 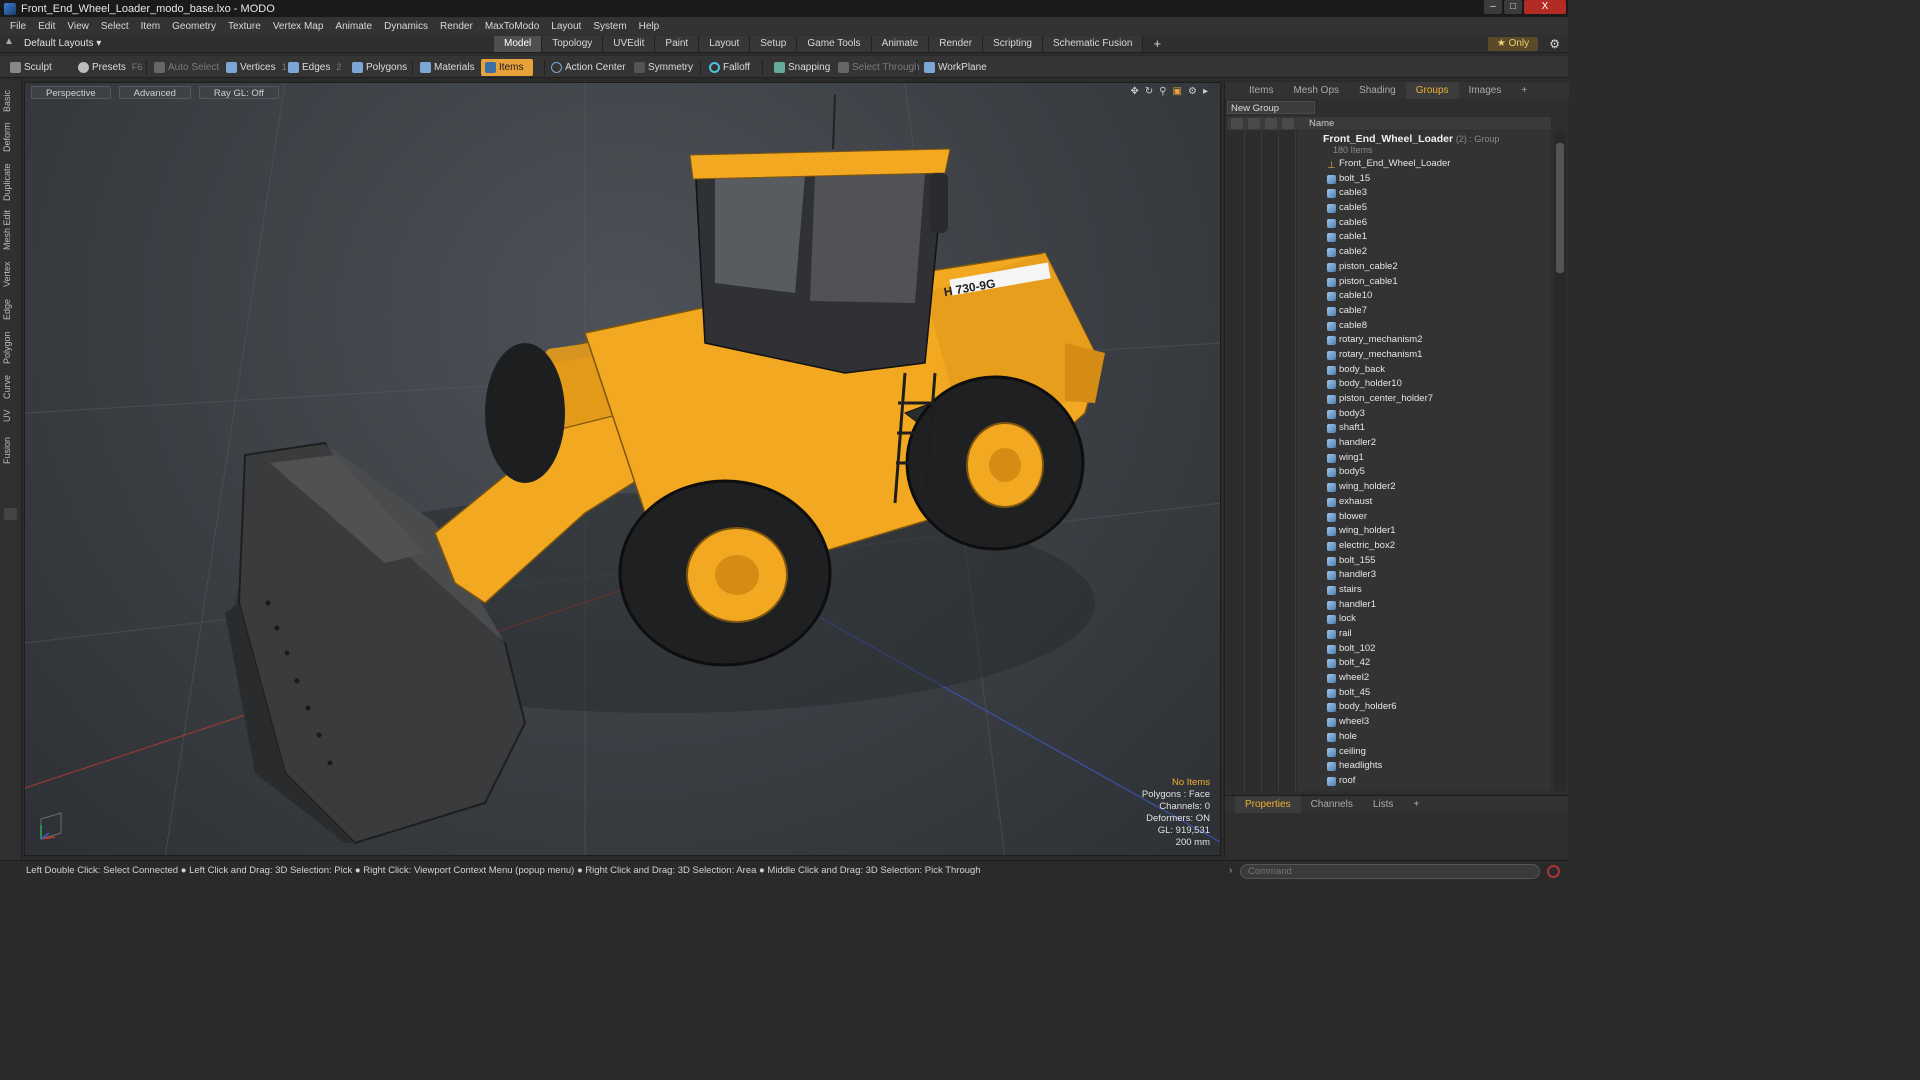 I want to click on polygons-button: Polygons, so click(x=377, y=67).